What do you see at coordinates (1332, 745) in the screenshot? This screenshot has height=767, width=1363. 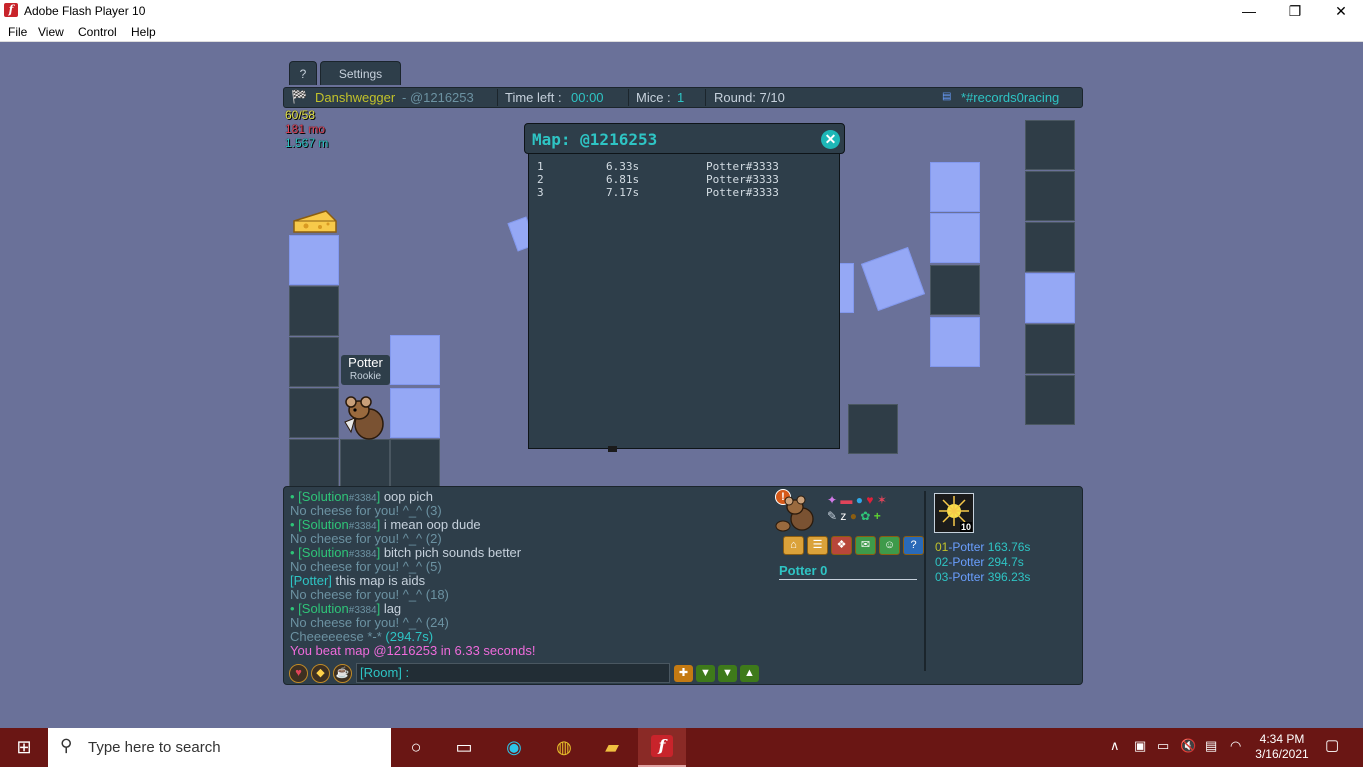 I see `notification-icon: ▢` at bounding box center [1332, 745].